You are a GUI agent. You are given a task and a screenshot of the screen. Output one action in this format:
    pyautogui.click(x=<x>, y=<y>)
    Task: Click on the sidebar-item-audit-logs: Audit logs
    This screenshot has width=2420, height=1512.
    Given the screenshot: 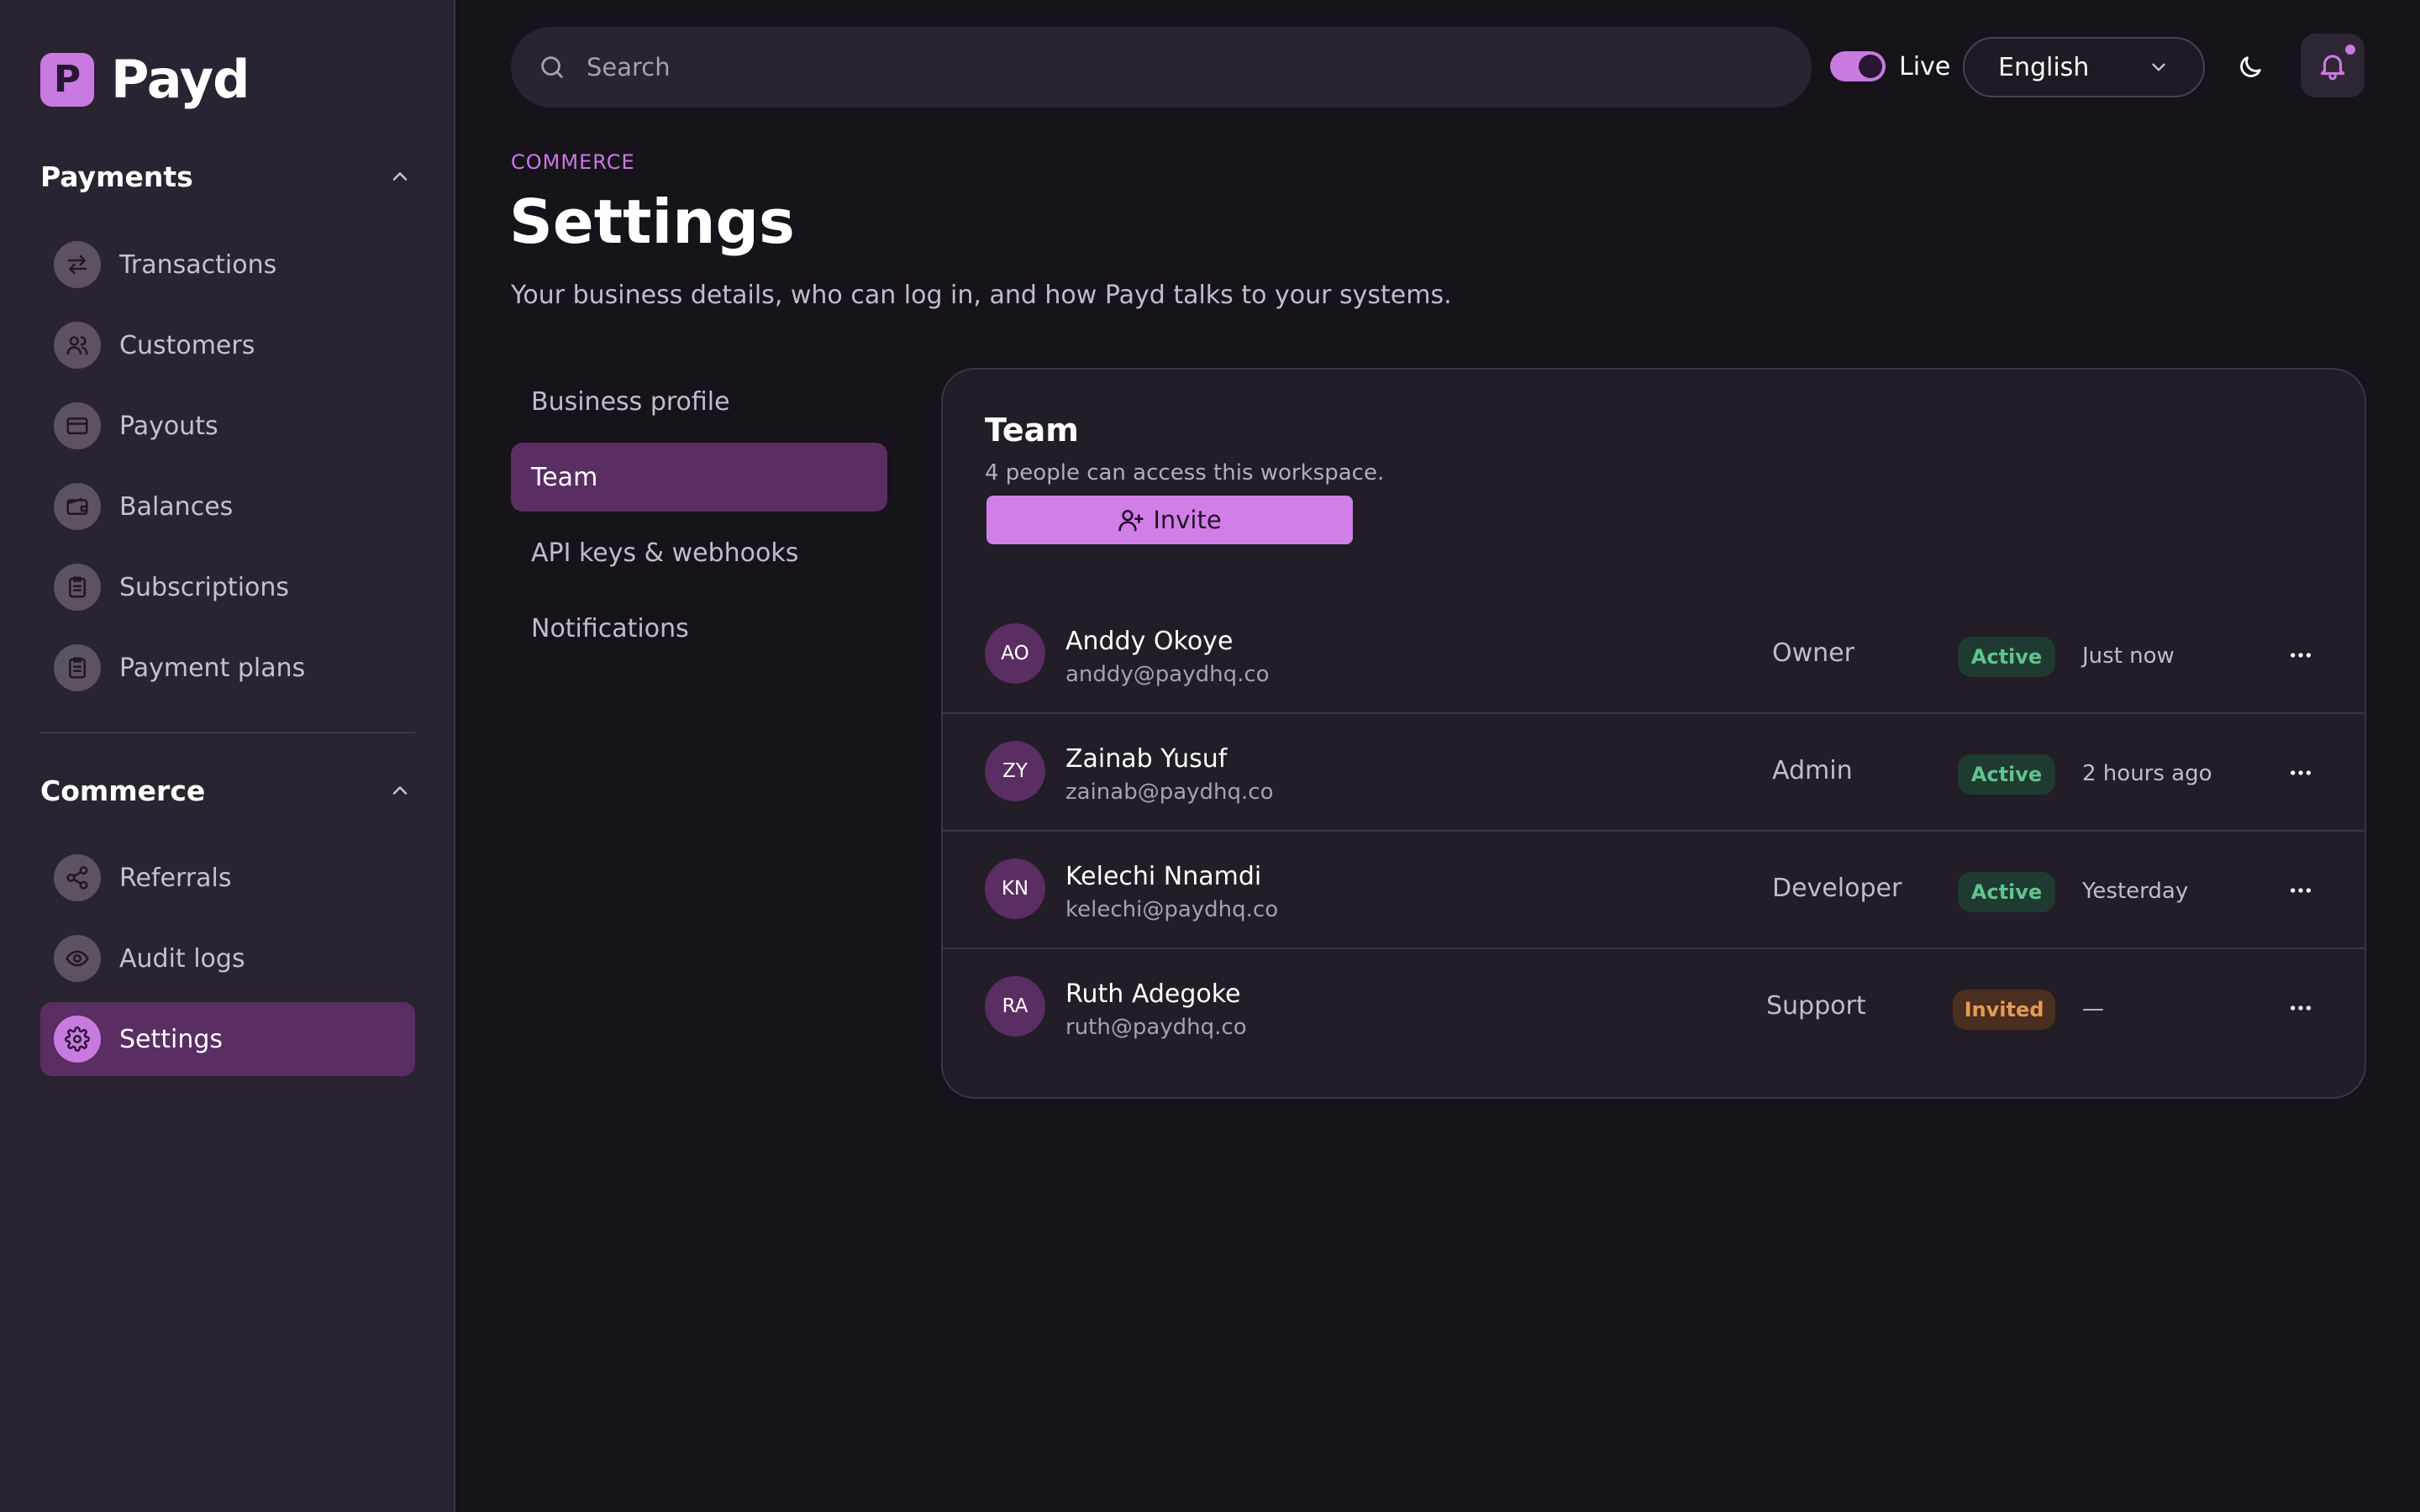 What is the action you would take?
    pyautogui.click(x=227, y=958)
    